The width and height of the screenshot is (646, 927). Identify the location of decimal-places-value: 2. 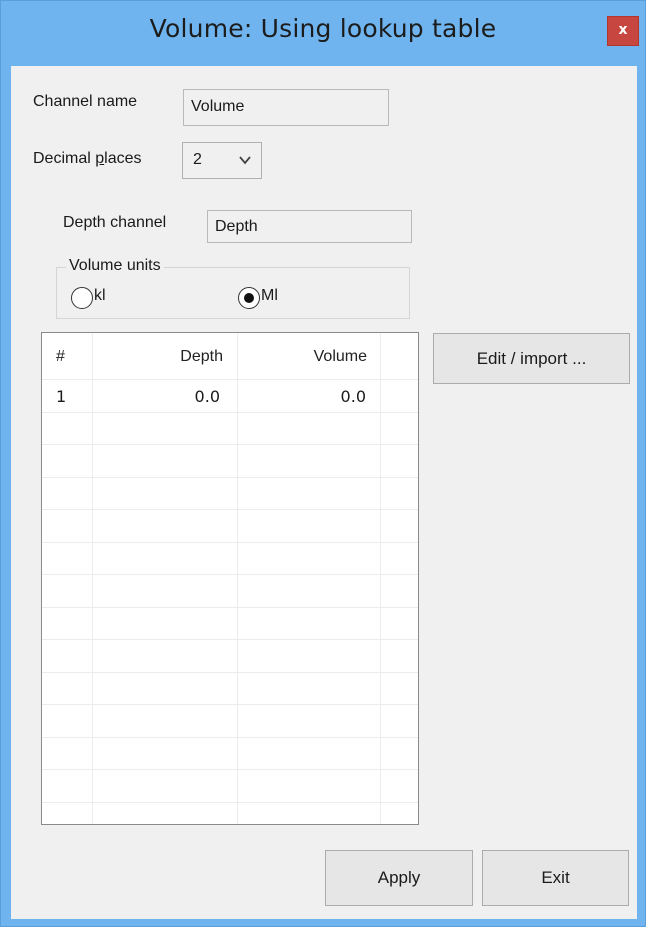
(197, 159).